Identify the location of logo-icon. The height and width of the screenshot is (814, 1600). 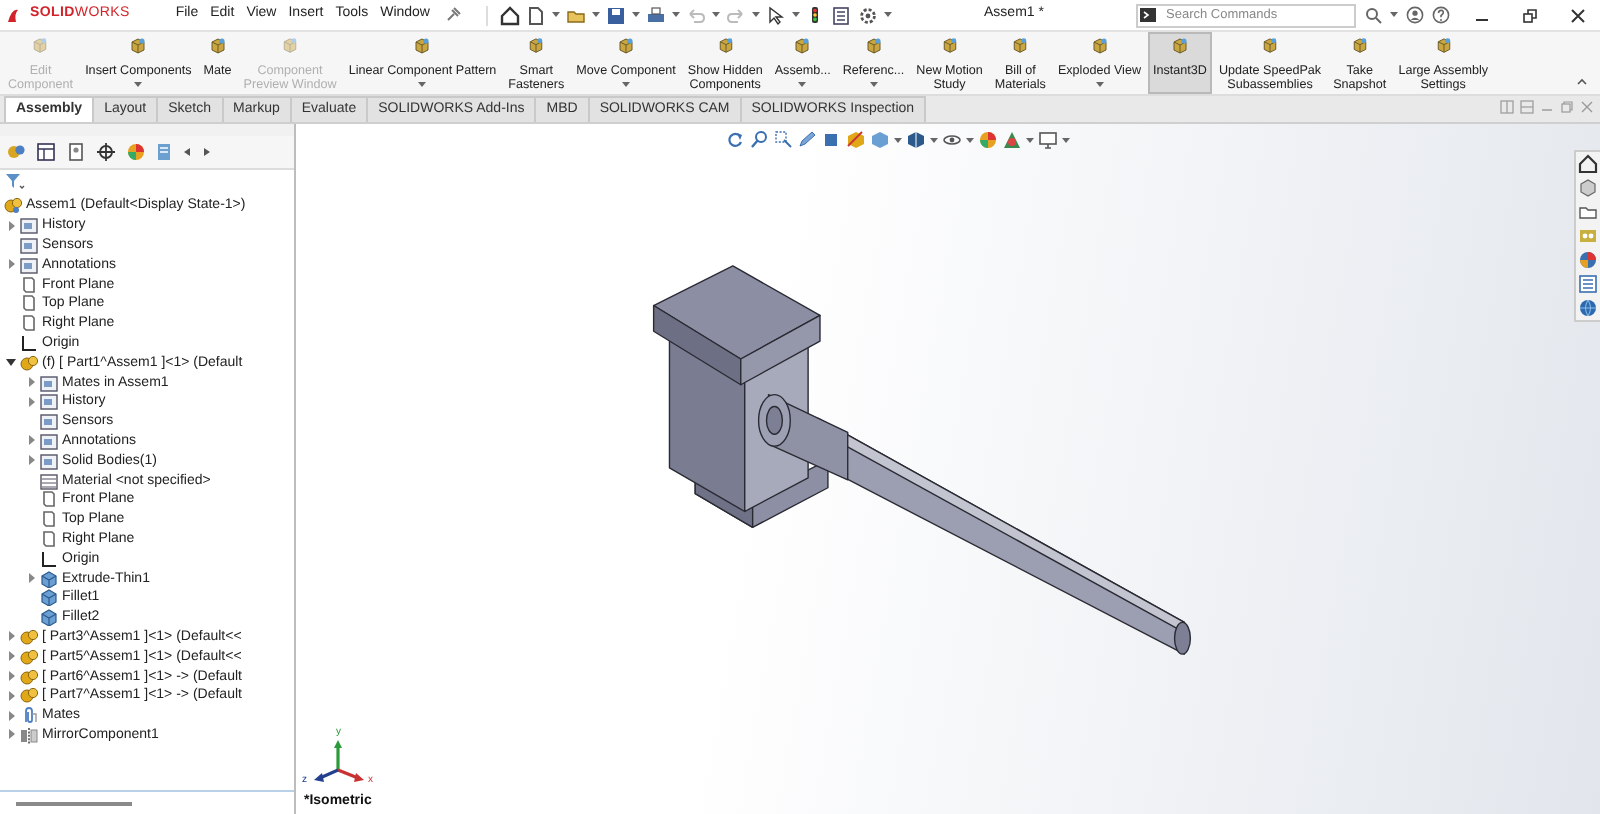
(14, 15).